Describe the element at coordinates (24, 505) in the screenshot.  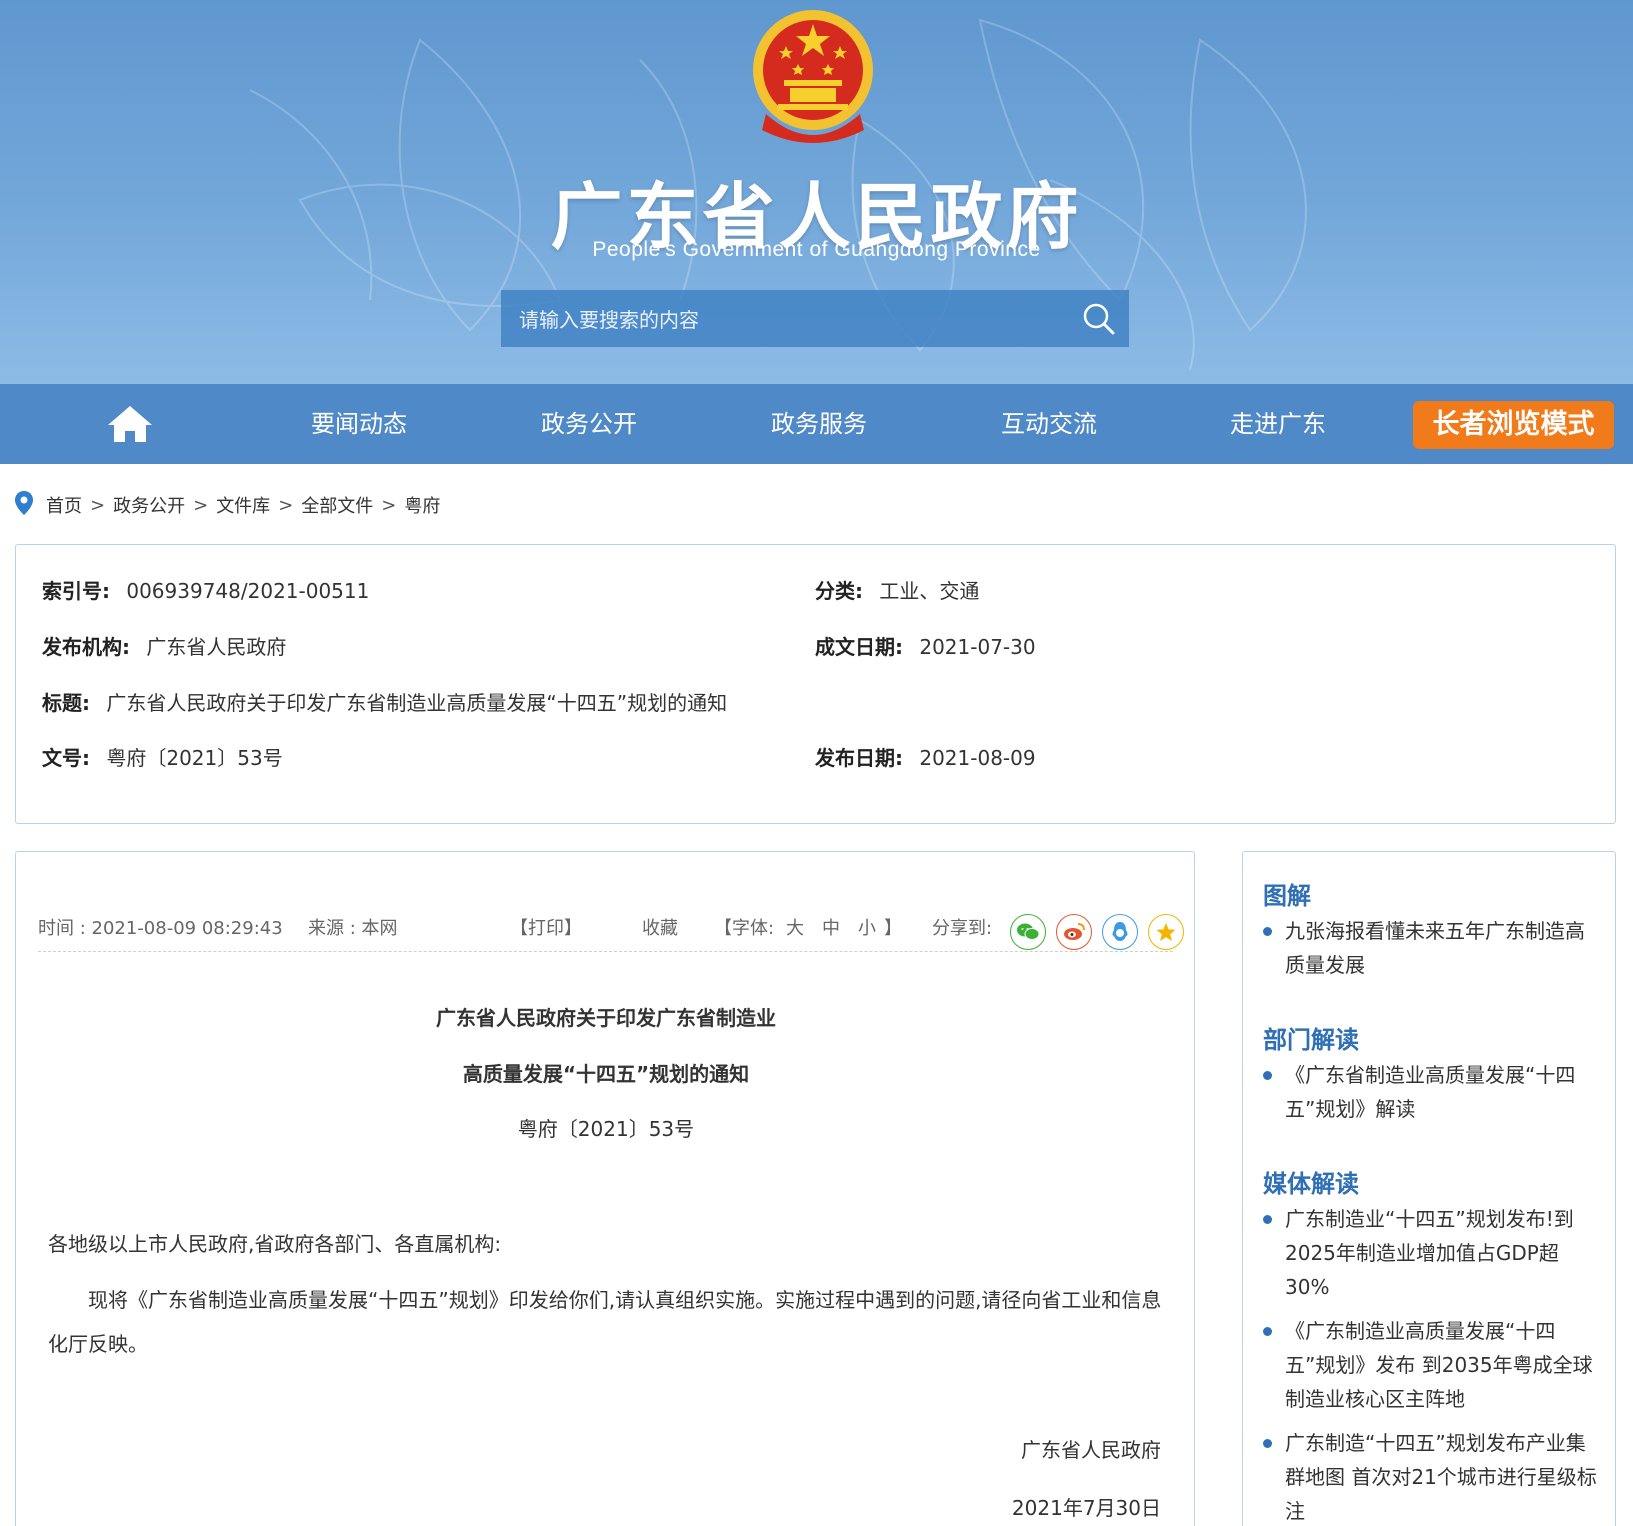
I see `location-pin-icon` at that location.